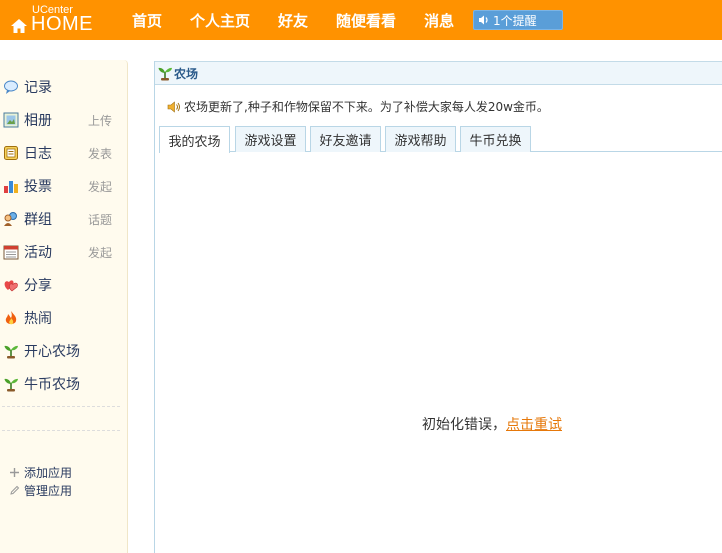  What do you see at coordinates (439, 20) in the screenshot?
I see `nav-messages: 消息` at bounding box center [439, 20].